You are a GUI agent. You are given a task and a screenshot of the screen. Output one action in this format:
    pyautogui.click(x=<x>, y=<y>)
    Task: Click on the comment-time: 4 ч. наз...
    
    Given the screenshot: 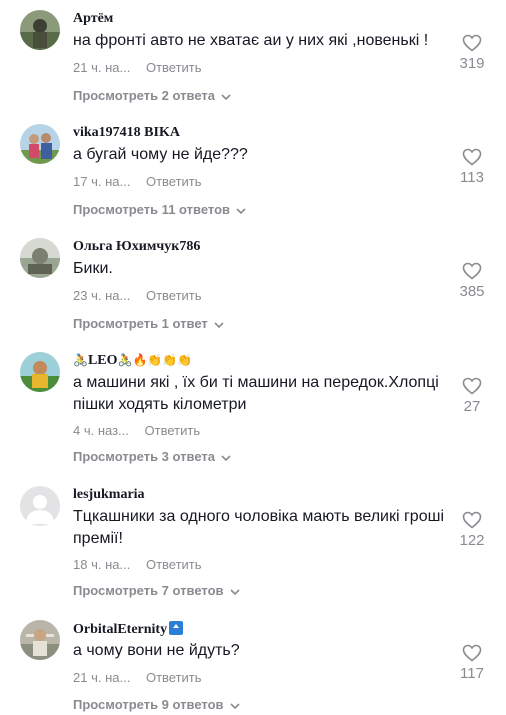 What is the action you would take?
    pyautogui.click(x=101, y=430)
    